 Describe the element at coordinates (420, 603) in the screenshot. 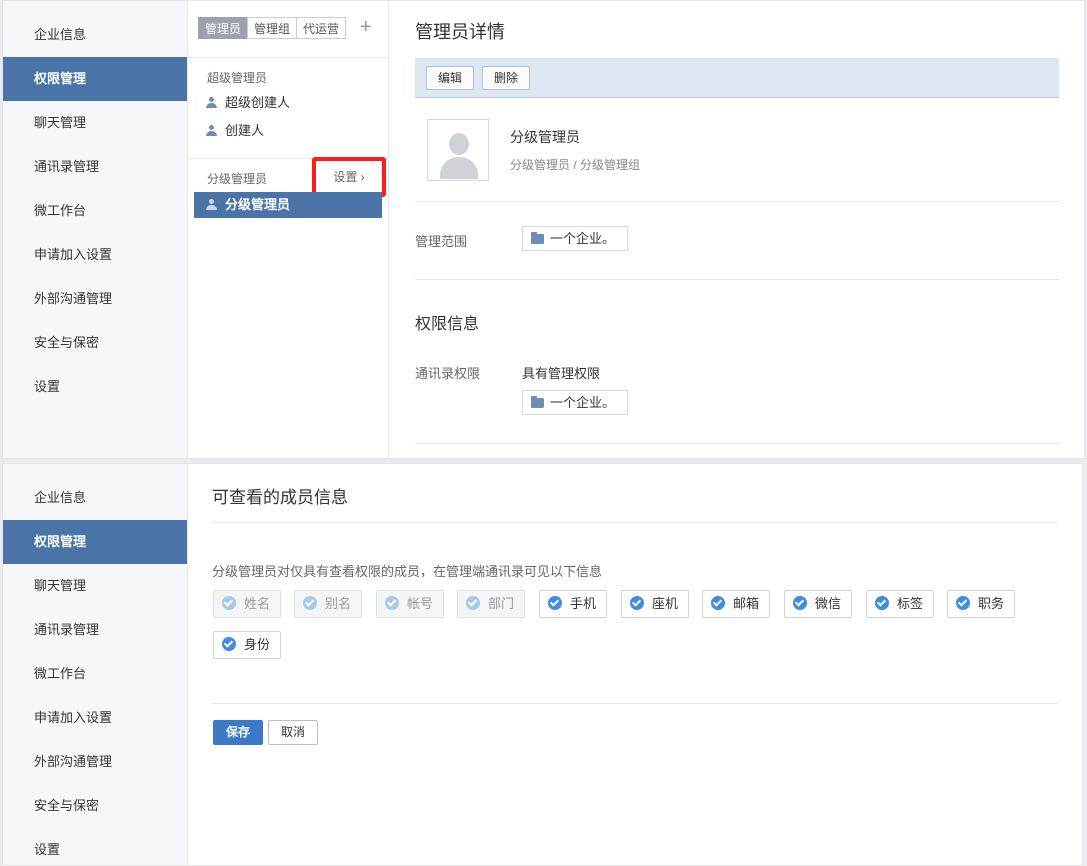

I see `field-label: 帐号` at that location.